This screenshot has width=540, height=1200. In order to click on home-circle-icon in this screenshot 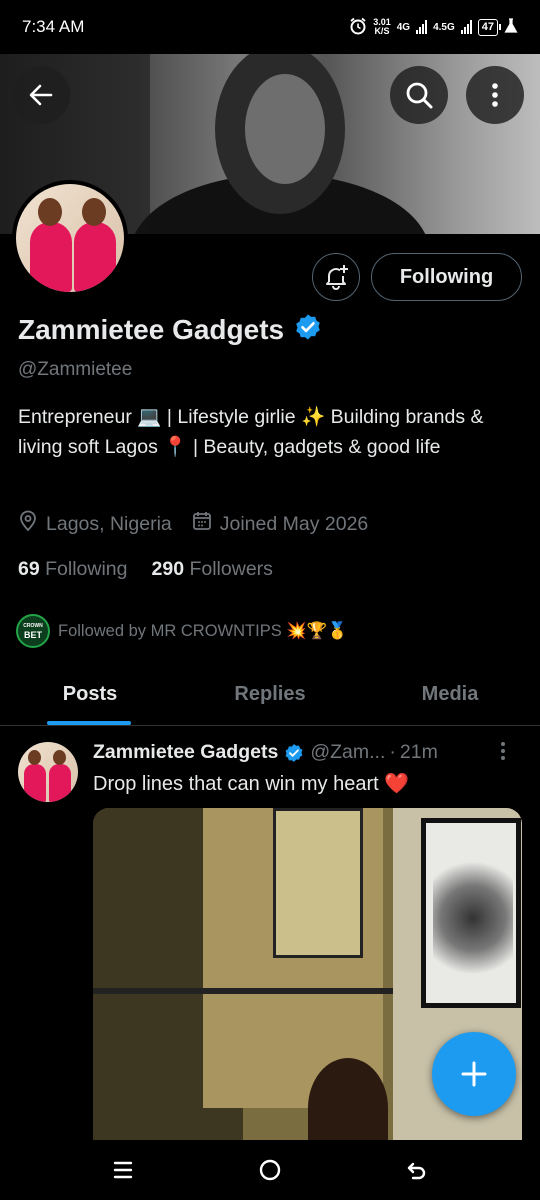, I will do `click(270, 1170)`.